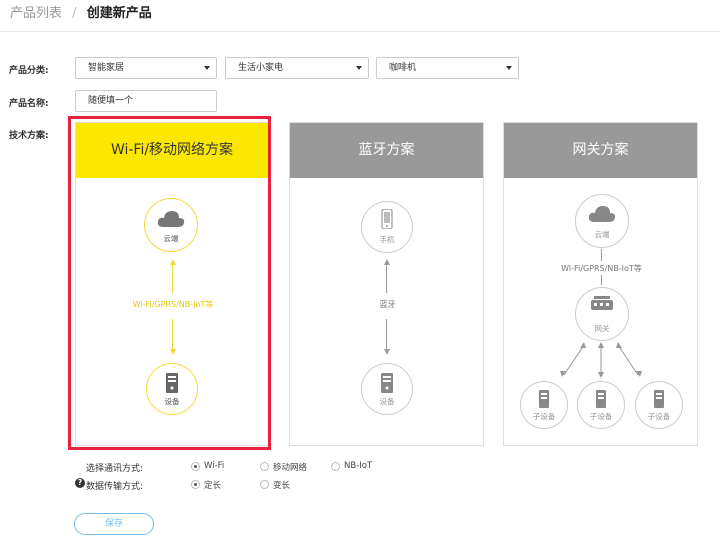 This screenshot has width=720, height=556. Describe the element at coordinates (386, 150) in the screenshot. I see `plan-title-bluetooth: 蓝牙方案` at that location.